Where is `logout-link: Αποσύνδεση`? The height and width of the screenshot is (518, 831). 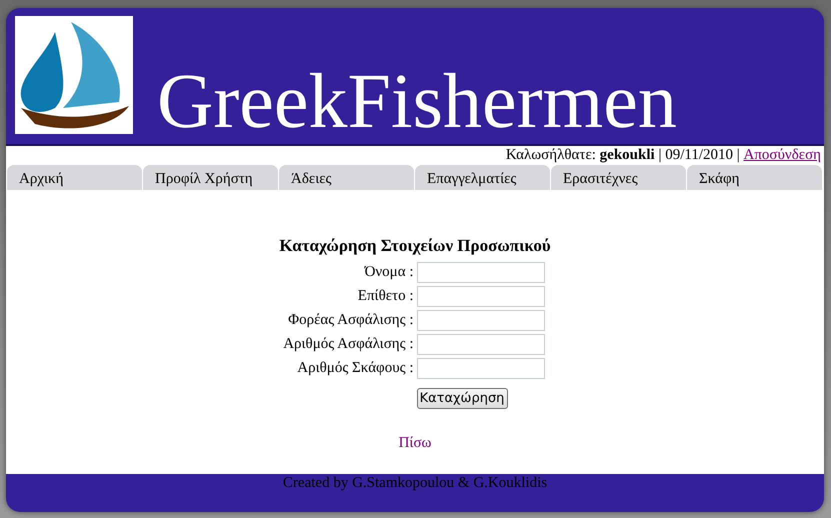
logout-link: Αποσύνδεση is located at coordinates (782, 155).